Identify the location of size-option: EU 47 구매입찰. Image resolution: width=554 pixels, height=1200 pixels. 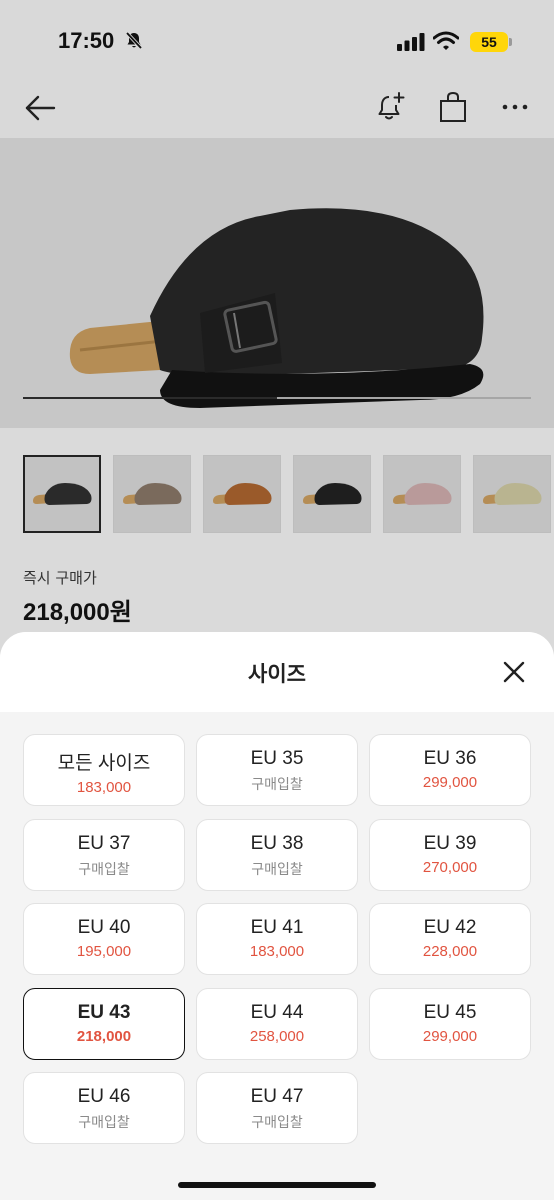
(277, 1108).